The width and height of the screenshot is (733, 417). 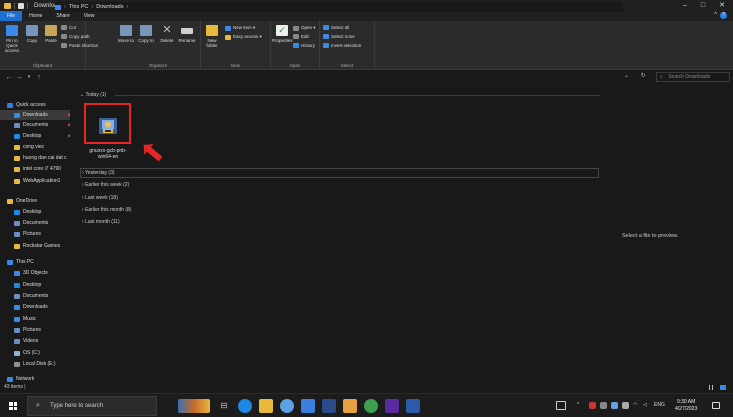 I want to click on close-button: ✕, so click(x=722, y=5).